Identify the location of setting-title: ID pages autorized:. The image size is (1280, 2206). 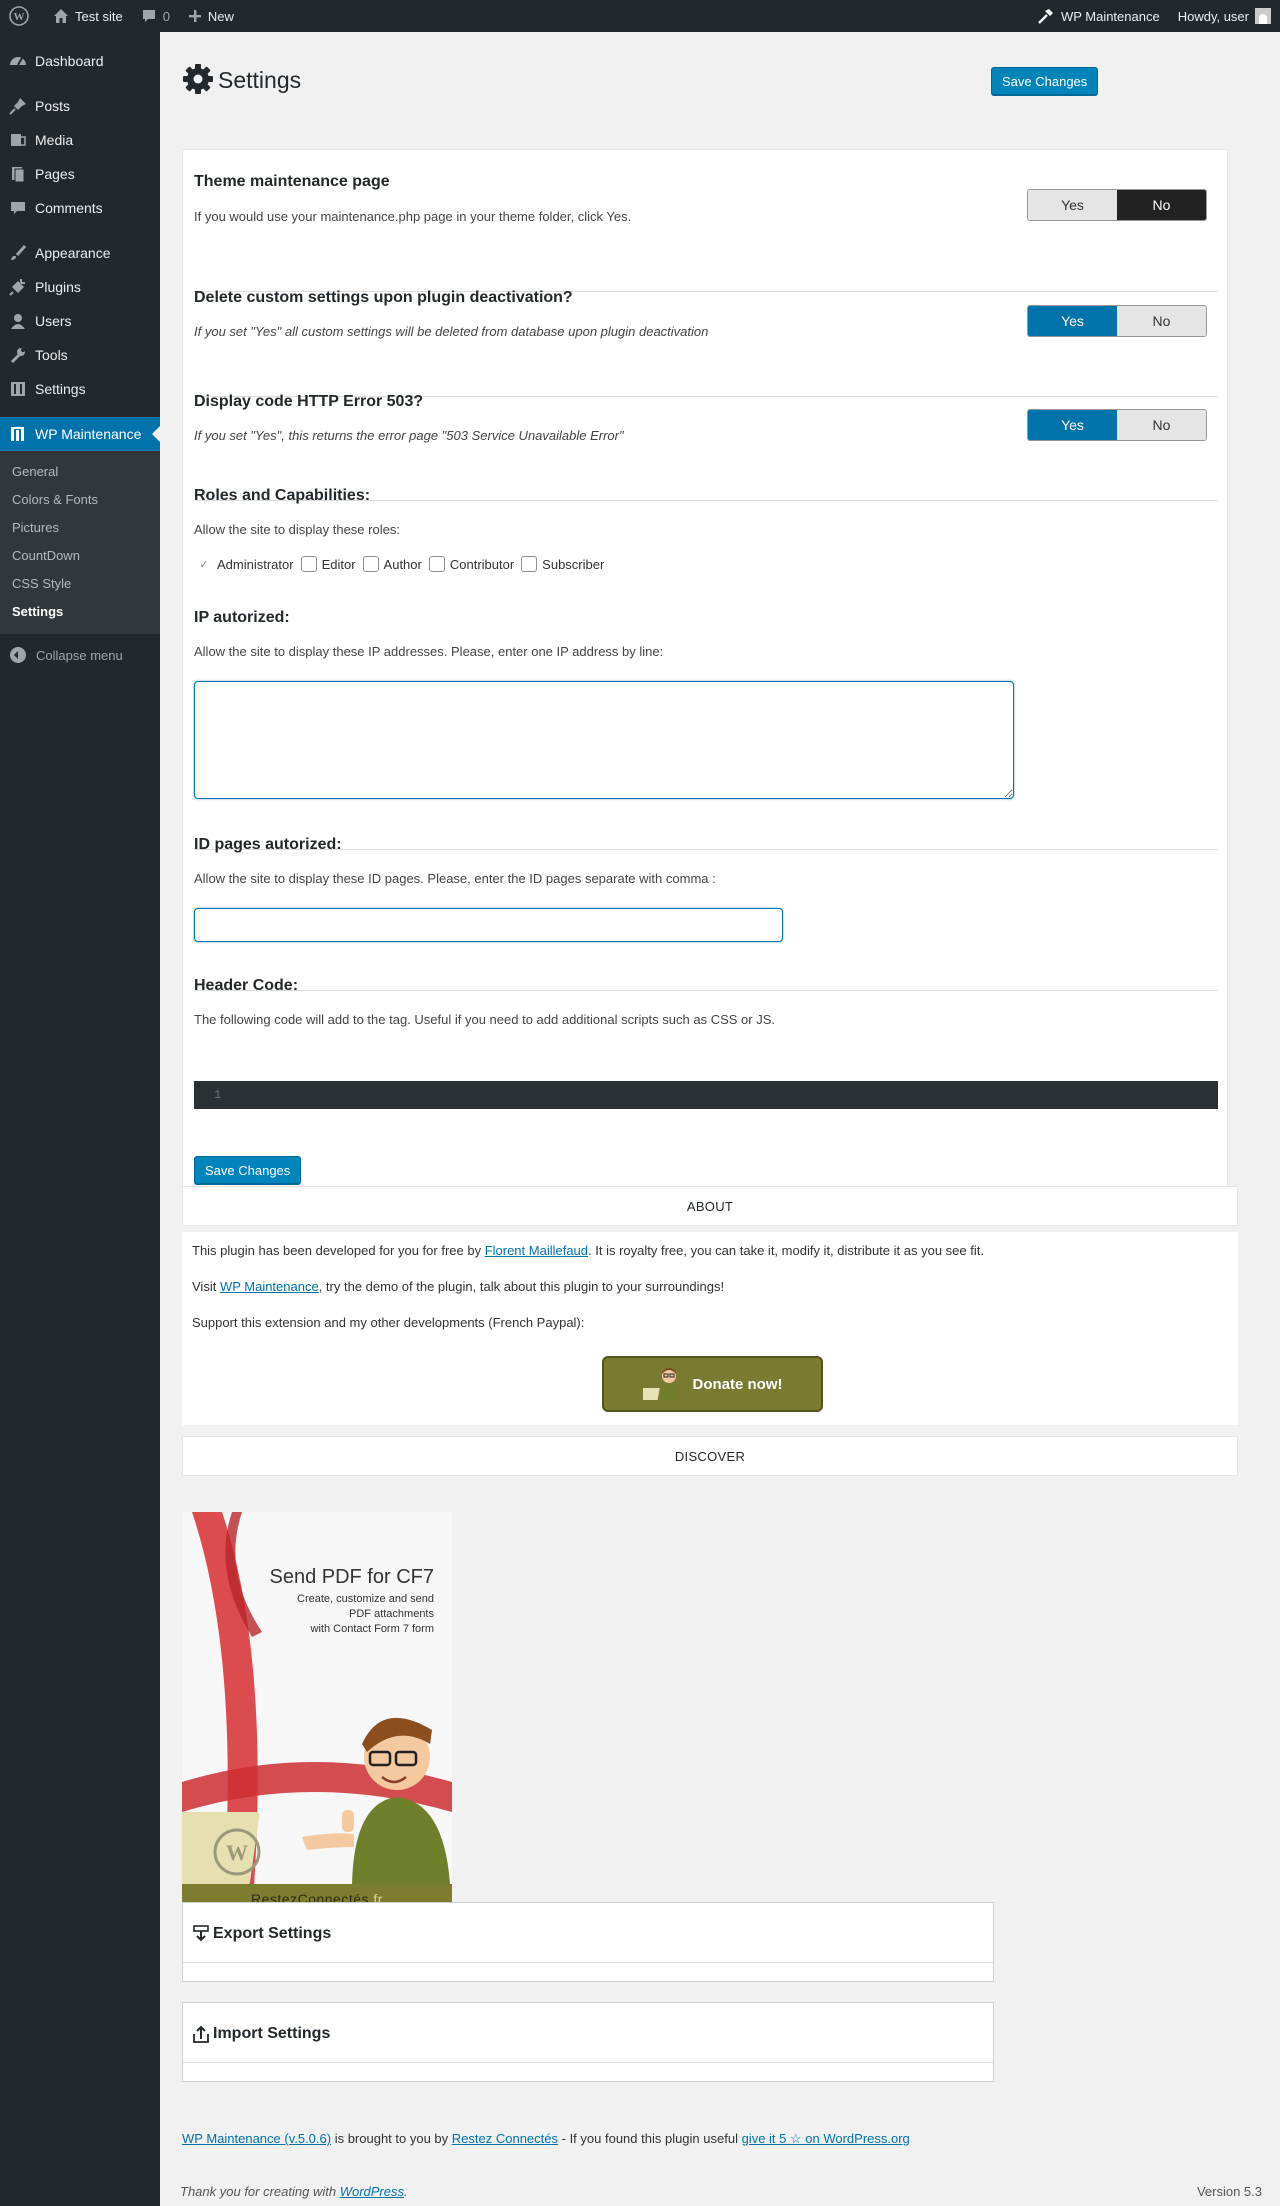
(268, 844).